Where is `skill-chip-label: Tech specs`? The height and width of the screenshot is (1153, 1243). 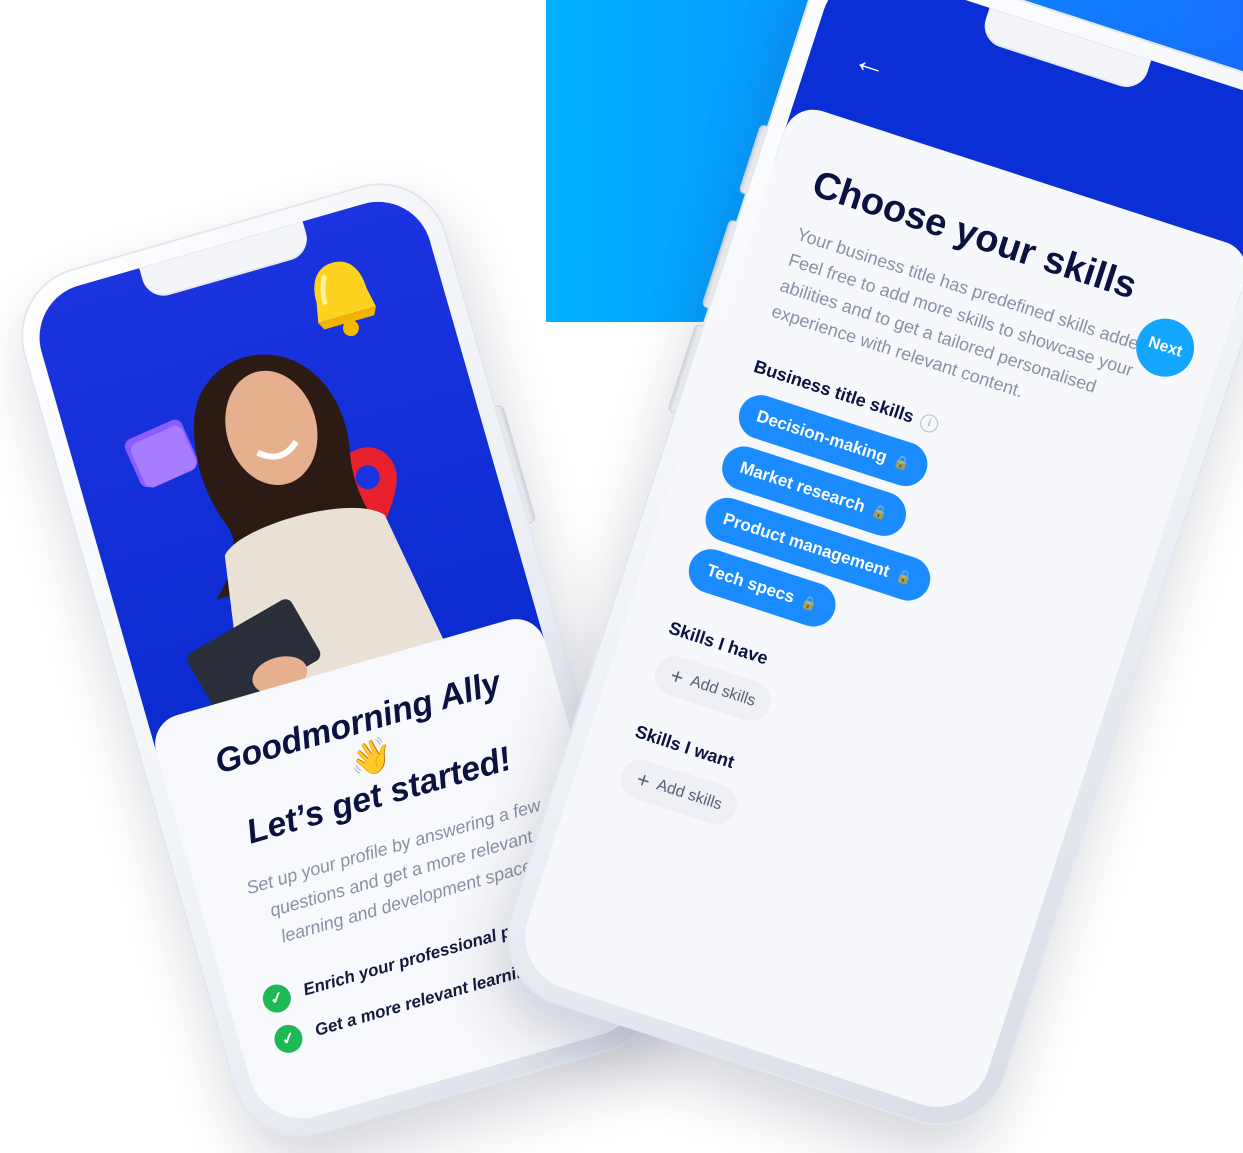
skill-chip-label: Tech specs is located at coordinates (750, 583).